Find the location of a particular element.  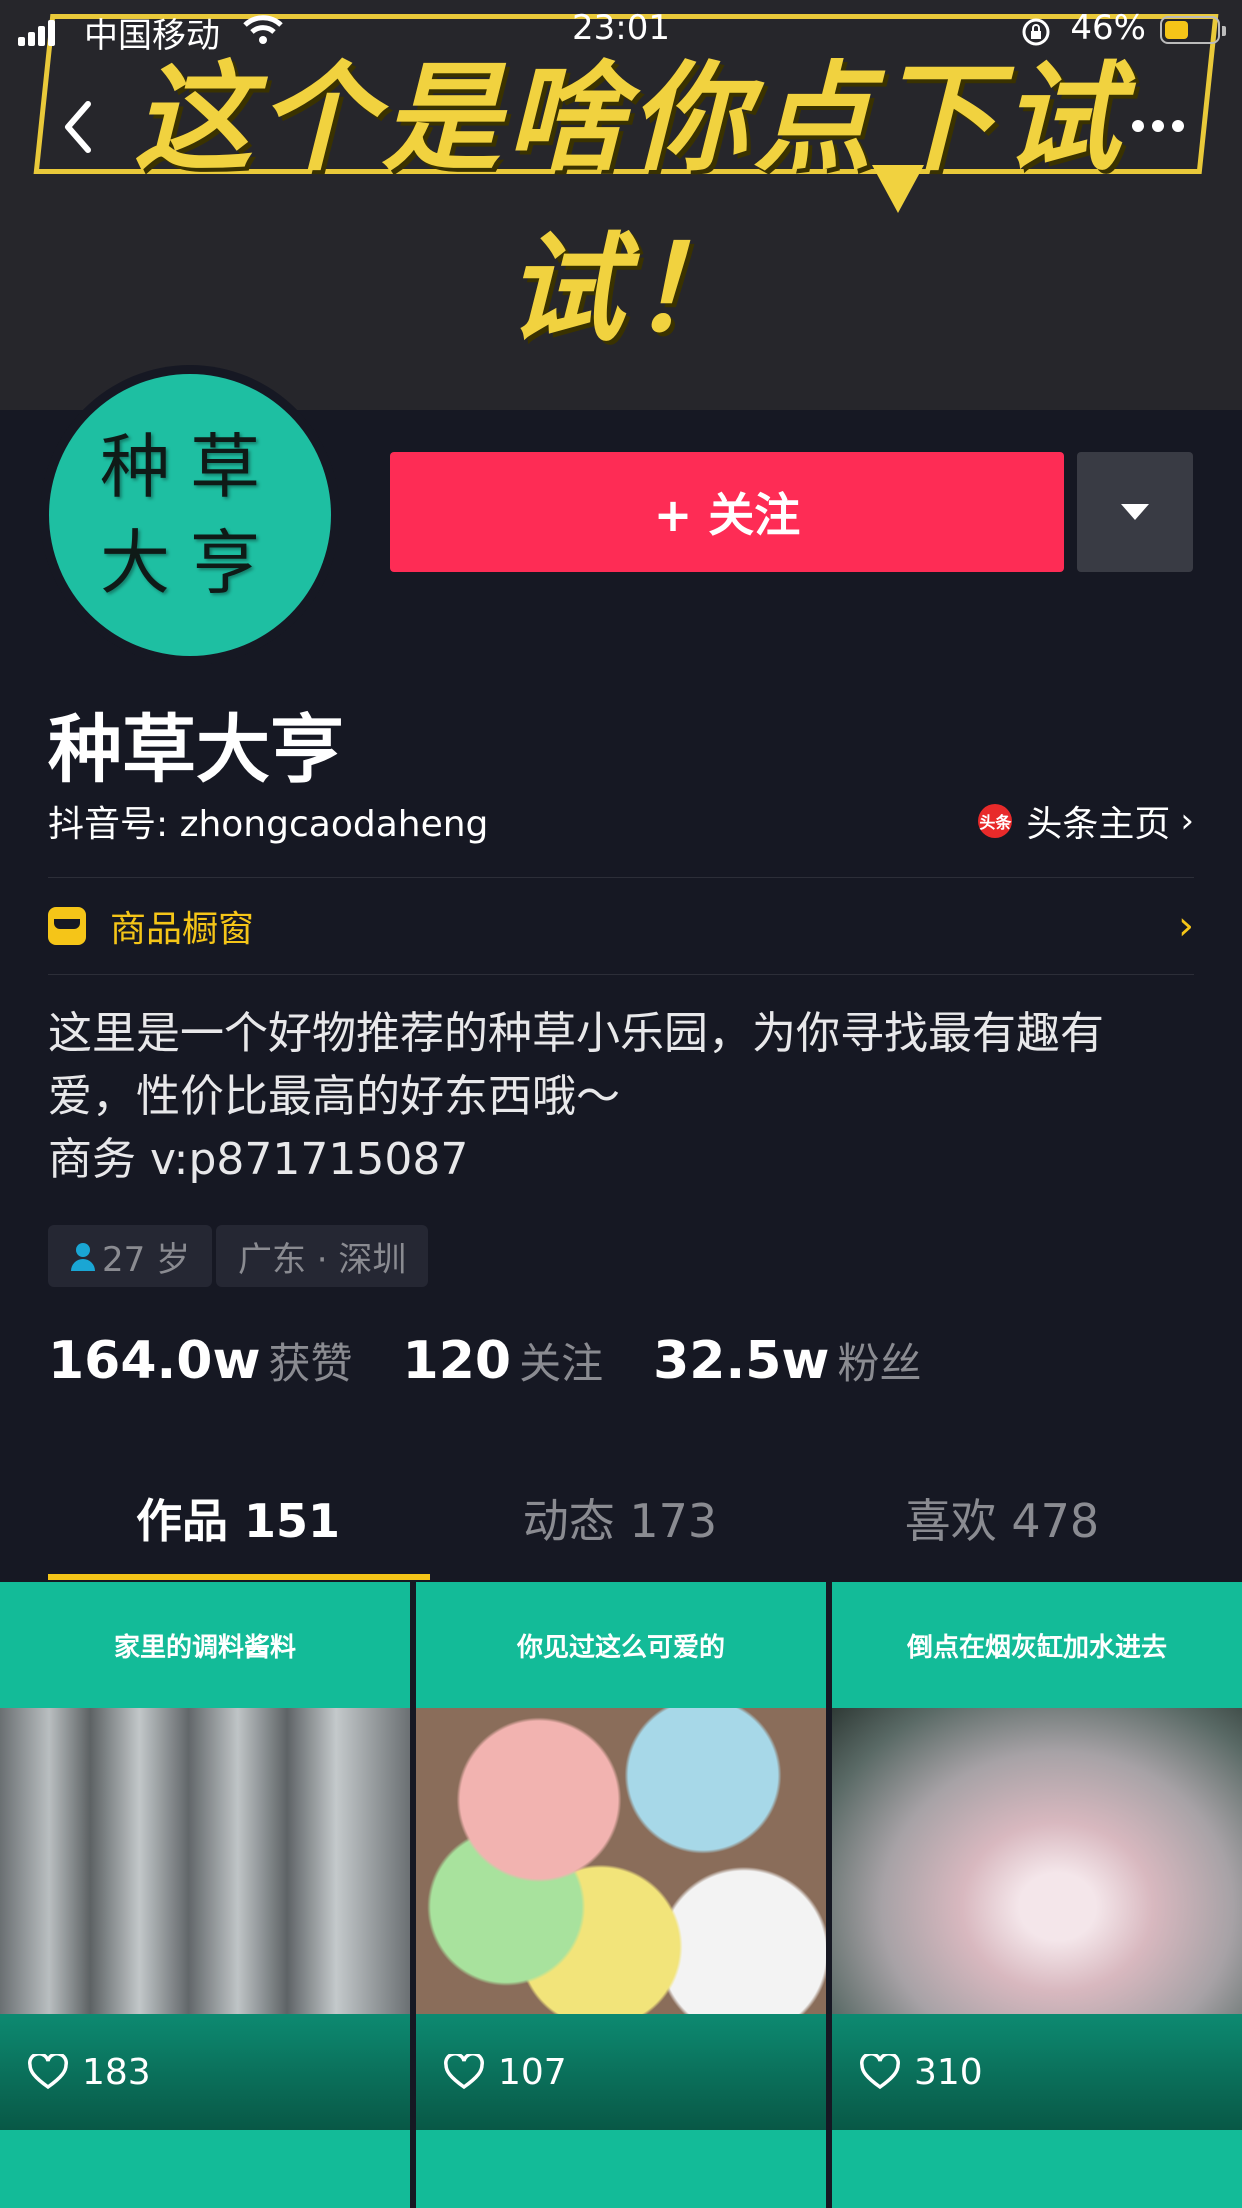

shop-label: 商品橱窗 is located at coordinates (182, 929).